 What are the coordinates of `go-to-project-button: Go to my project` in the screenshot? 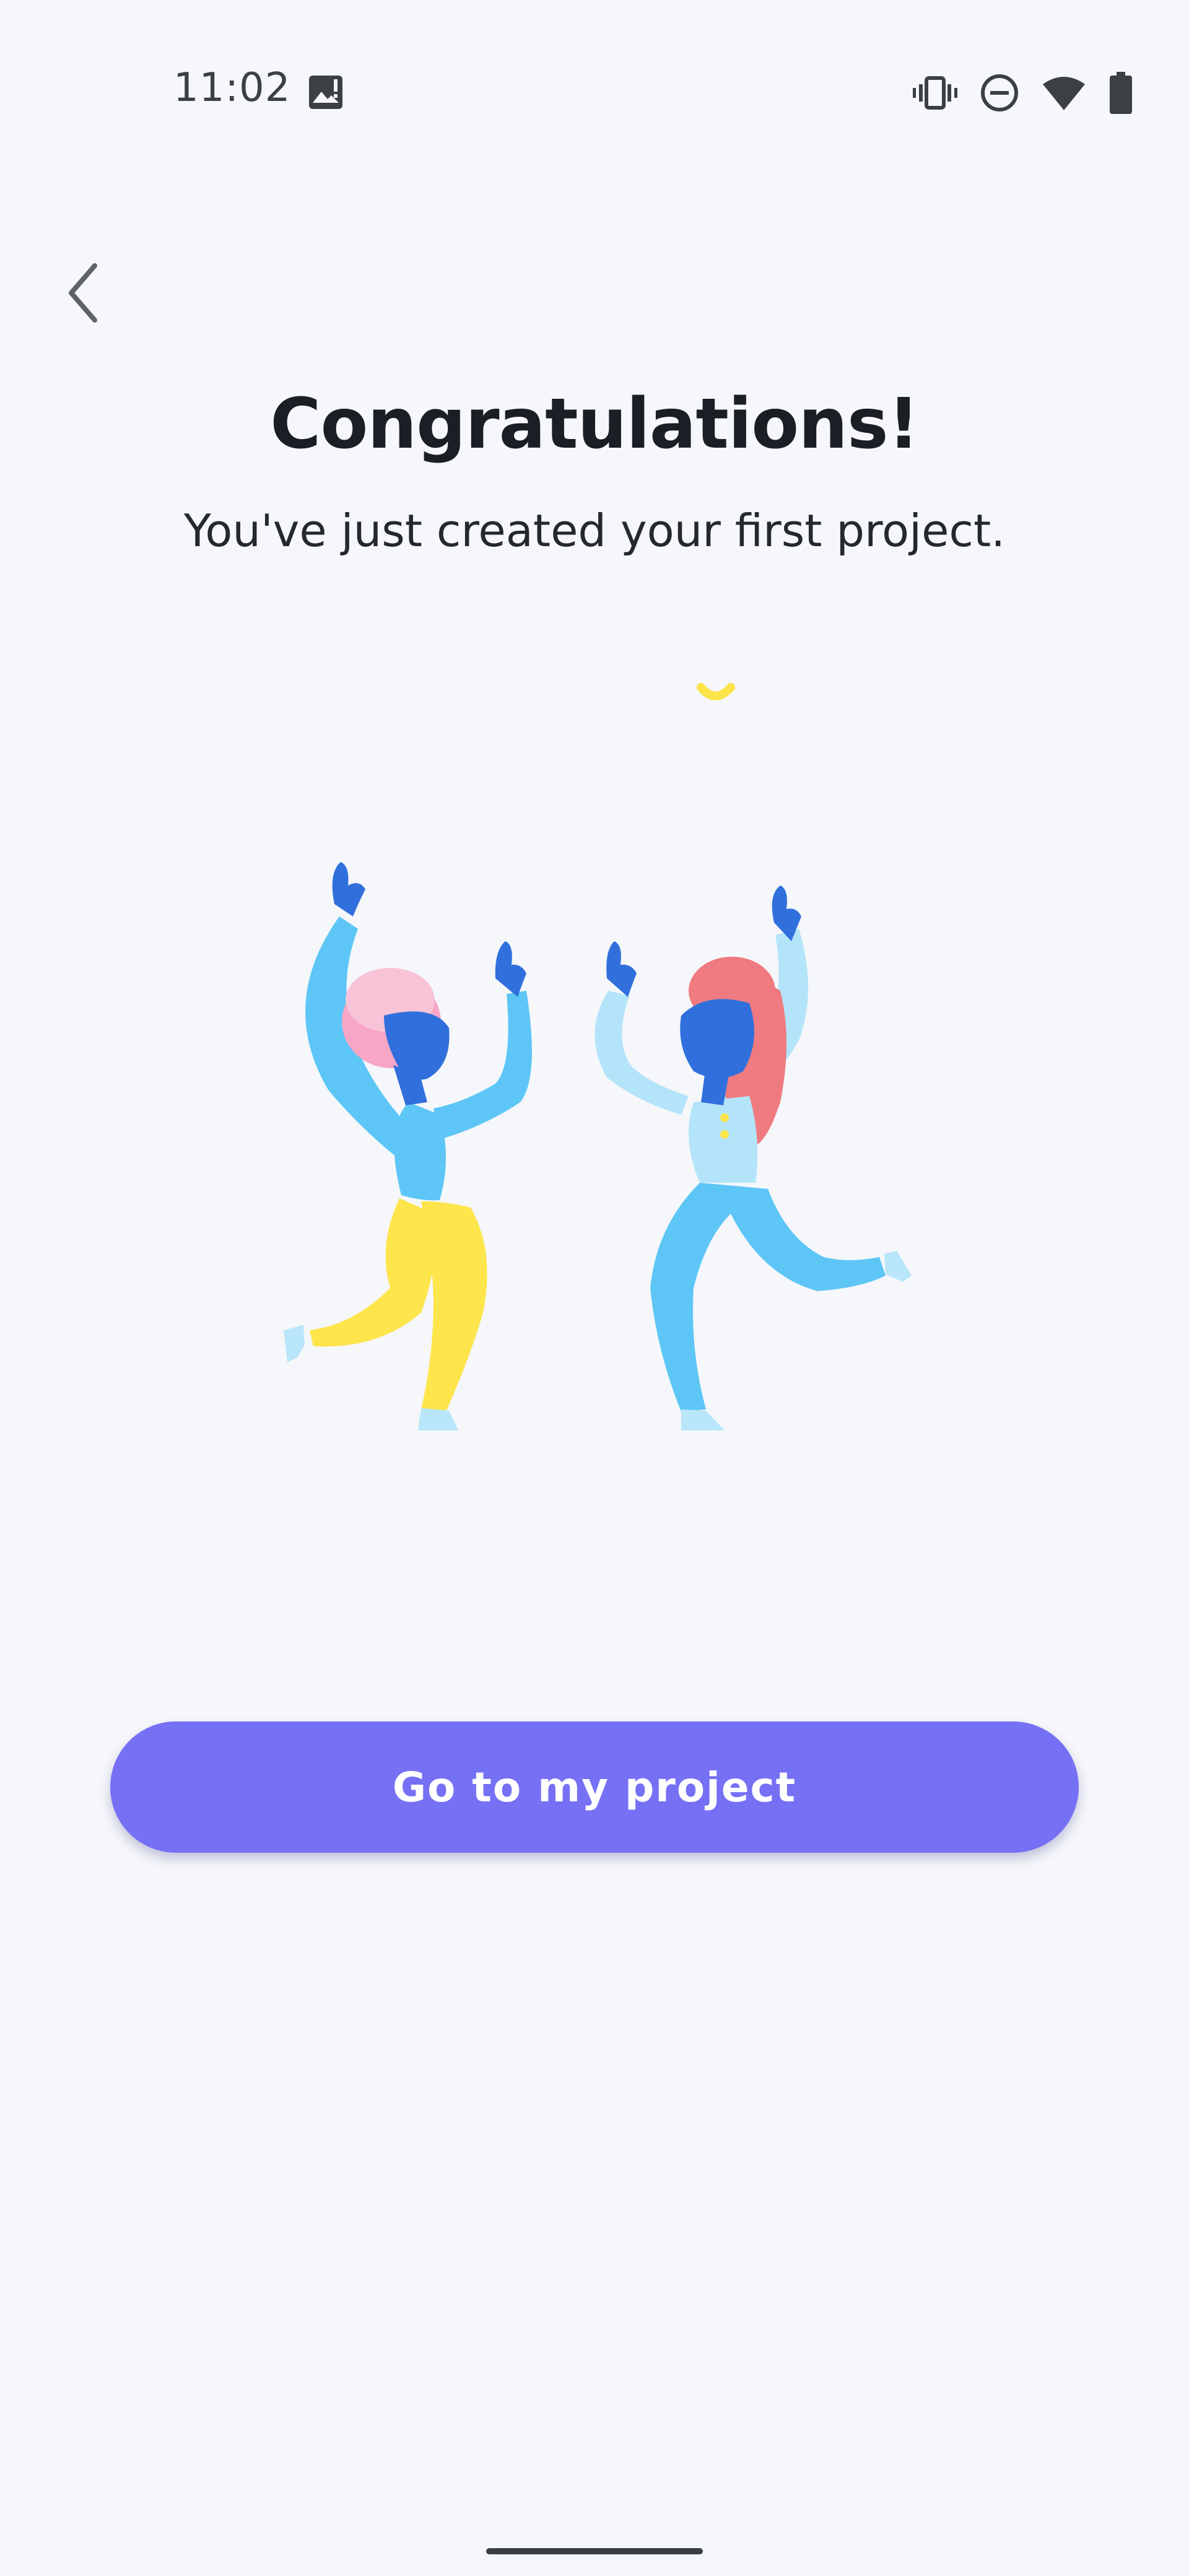 It's located at (594, 1787).